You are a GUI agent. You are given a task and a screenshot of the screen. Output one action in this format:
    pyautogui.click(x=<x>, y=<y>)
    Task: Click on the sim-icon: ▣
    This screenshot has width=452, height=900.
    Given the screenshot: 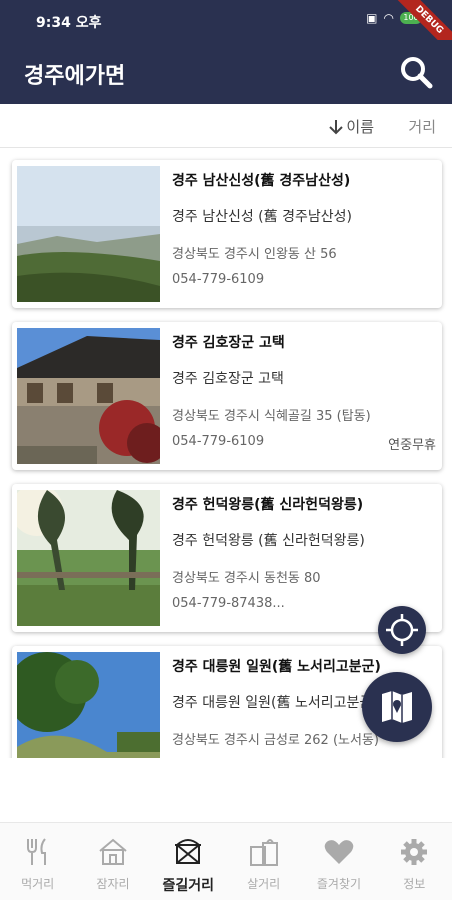 What is the action you would take?
    pyautogui.click(x=372, y=18)
    